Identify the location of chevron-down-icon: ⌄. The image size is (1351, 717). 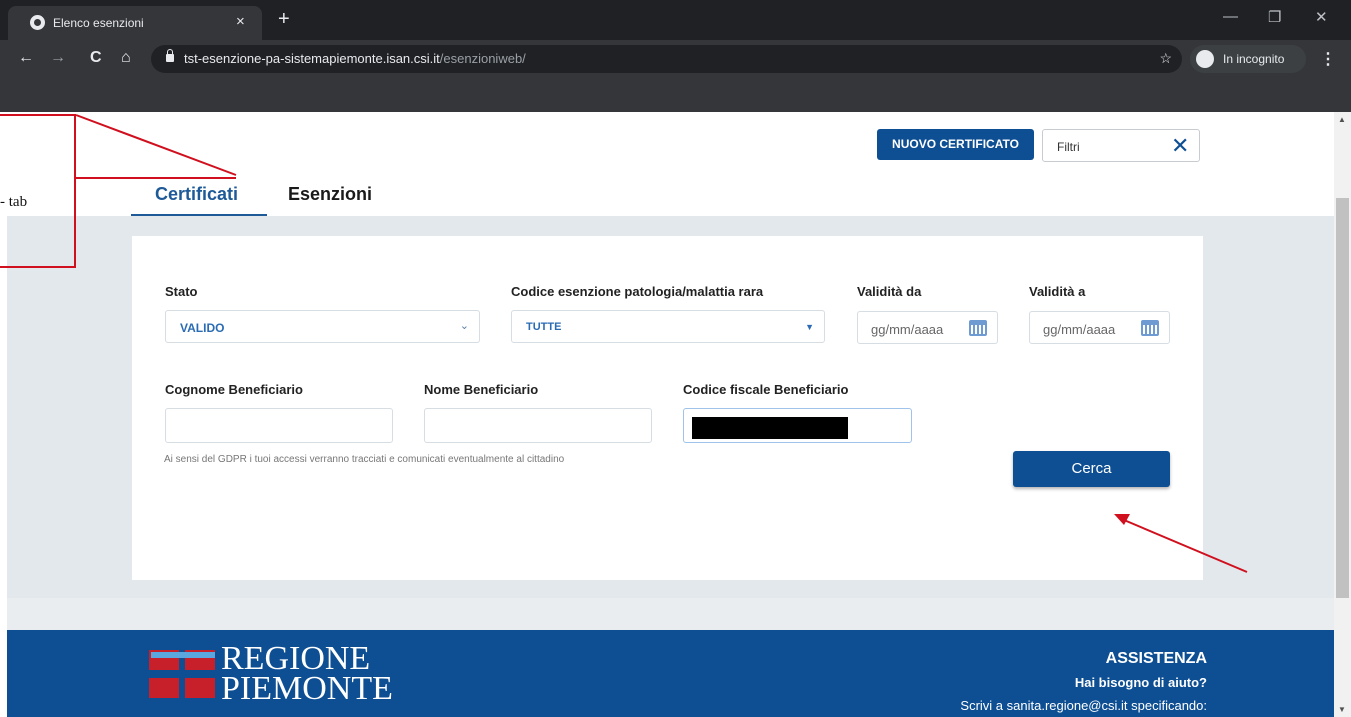
(464, 326).